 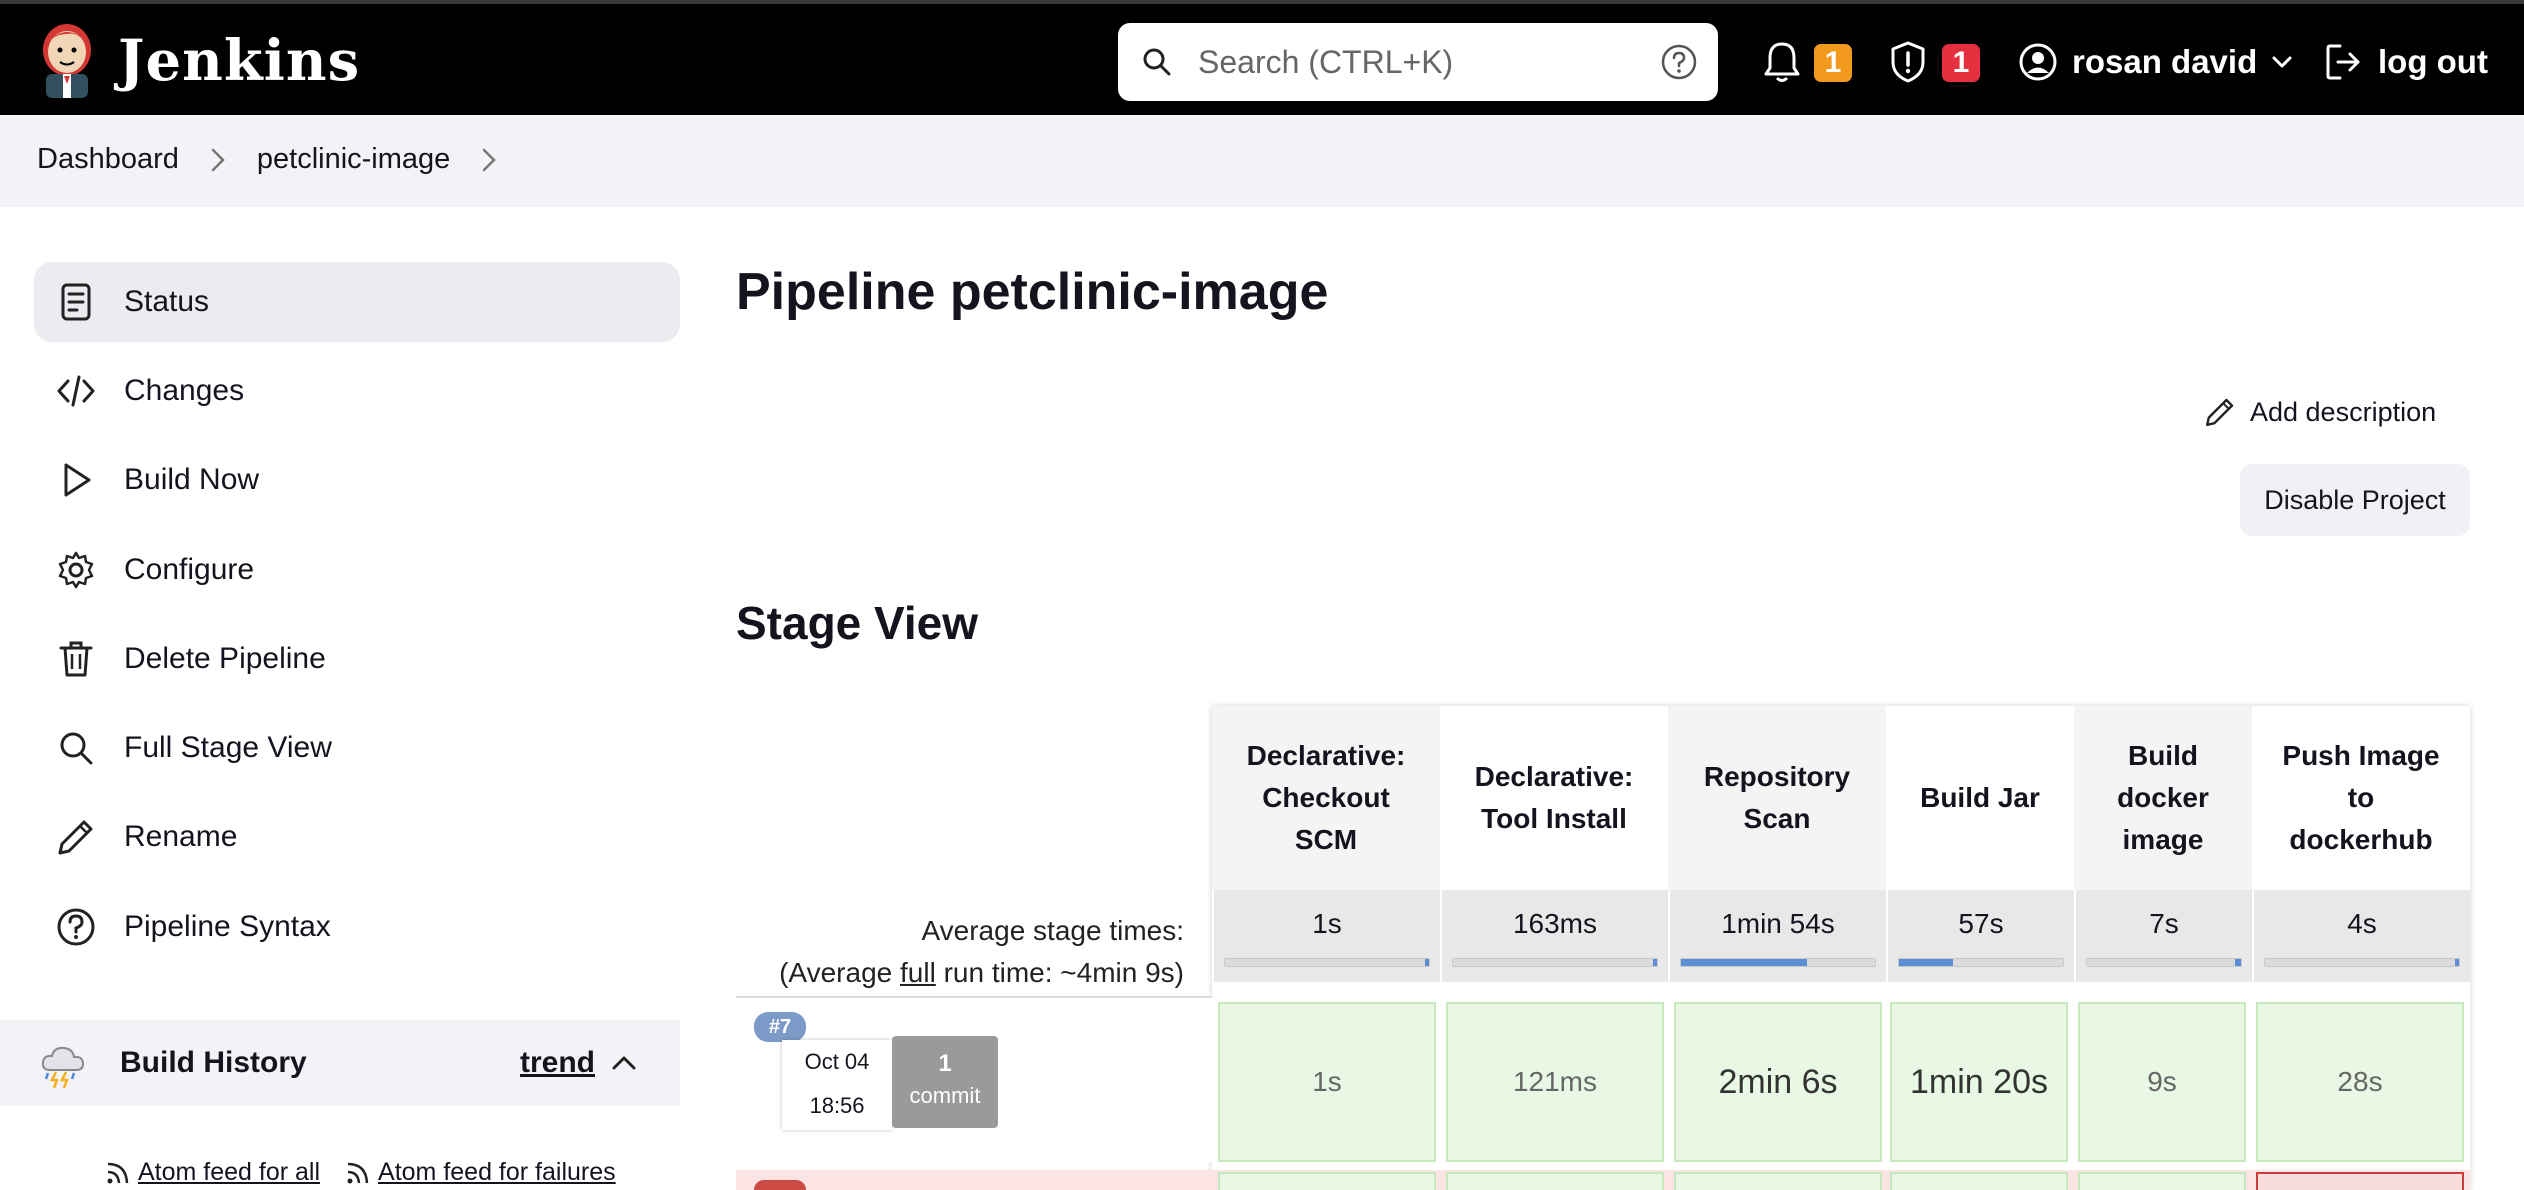 I want to click on play-icon, so click(x=77, y=480).